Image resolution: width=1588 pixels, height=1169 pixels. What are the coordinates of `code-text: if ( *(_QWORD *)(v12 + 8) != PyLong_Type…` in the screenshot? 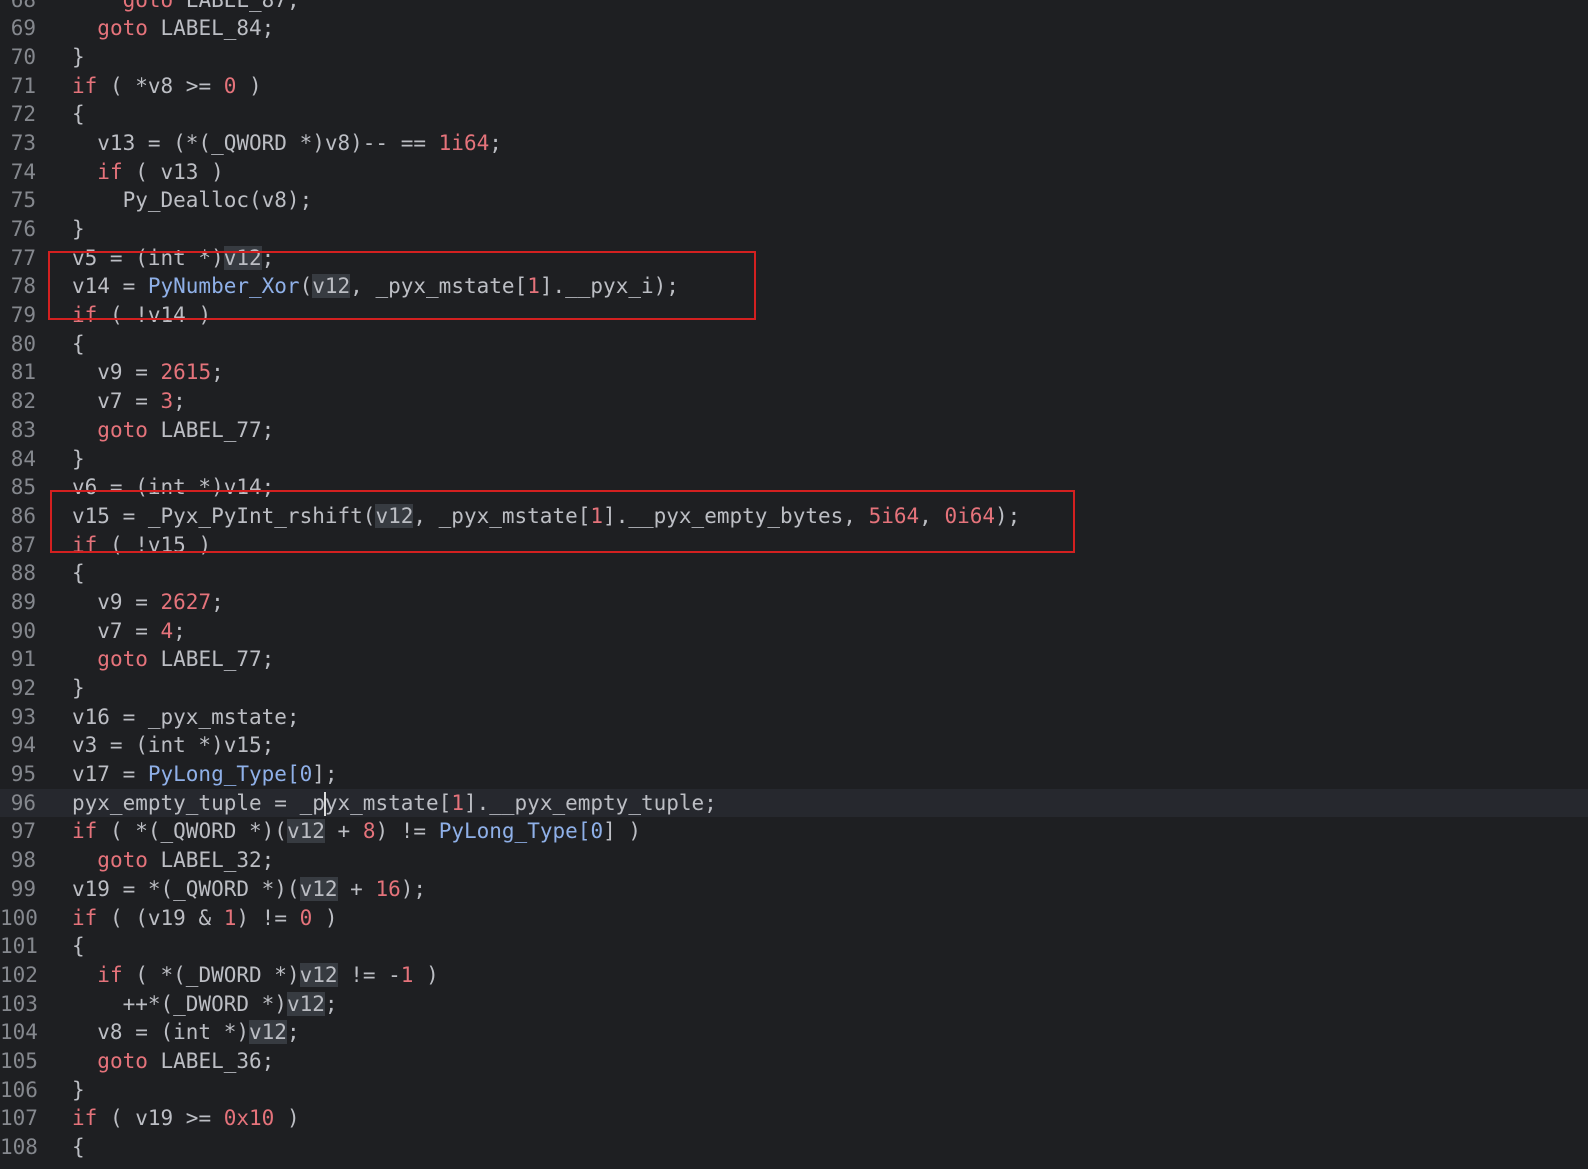 It's located at (356, 831).